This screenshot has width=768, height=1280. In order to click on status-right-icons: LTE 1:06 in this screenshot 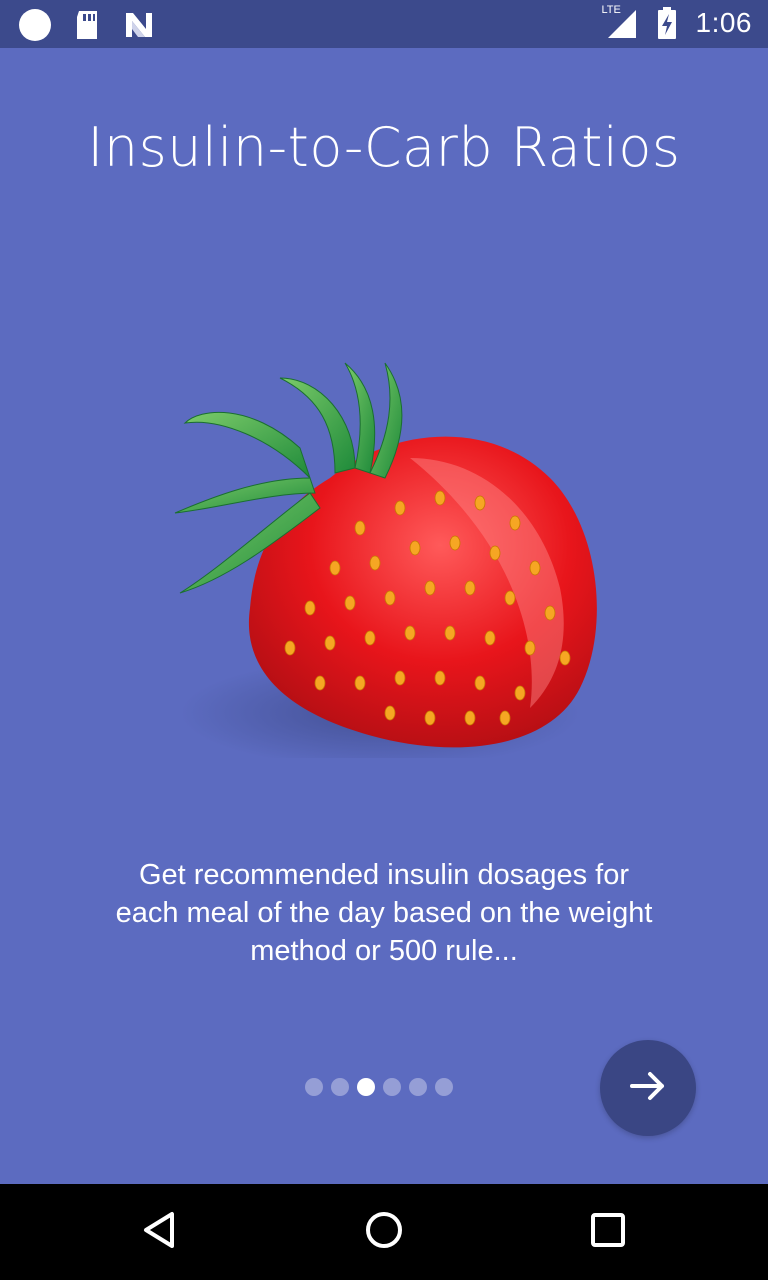, I will do `click(677, 22)`.